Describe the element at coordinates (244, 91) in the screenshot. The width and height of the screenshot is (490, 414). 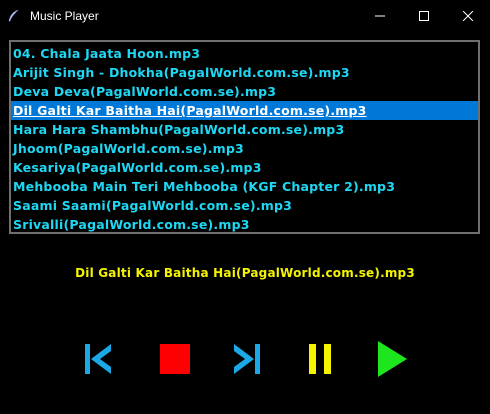
I see `playlist-item: Deva Deva(PagalWorld.com.se).mp3` at that location.